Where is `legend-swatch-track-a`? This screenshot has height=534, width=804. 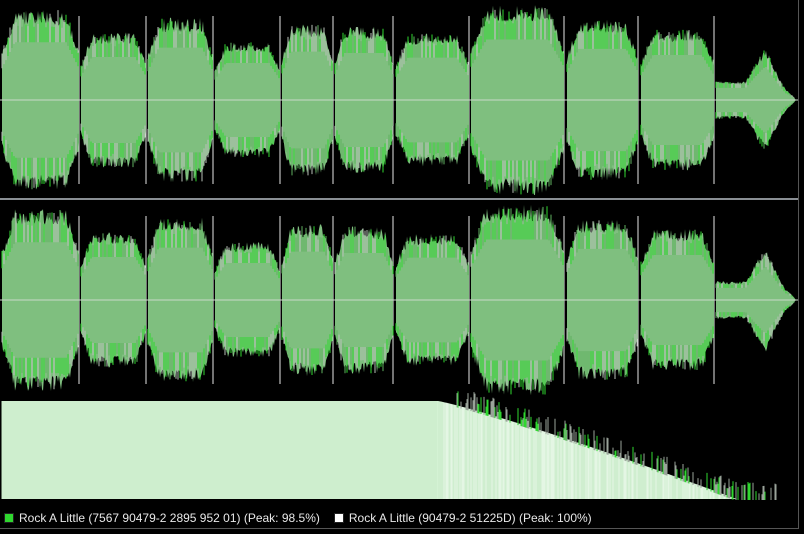 legend-swatch-track-a is located at coordinates (9, 517).